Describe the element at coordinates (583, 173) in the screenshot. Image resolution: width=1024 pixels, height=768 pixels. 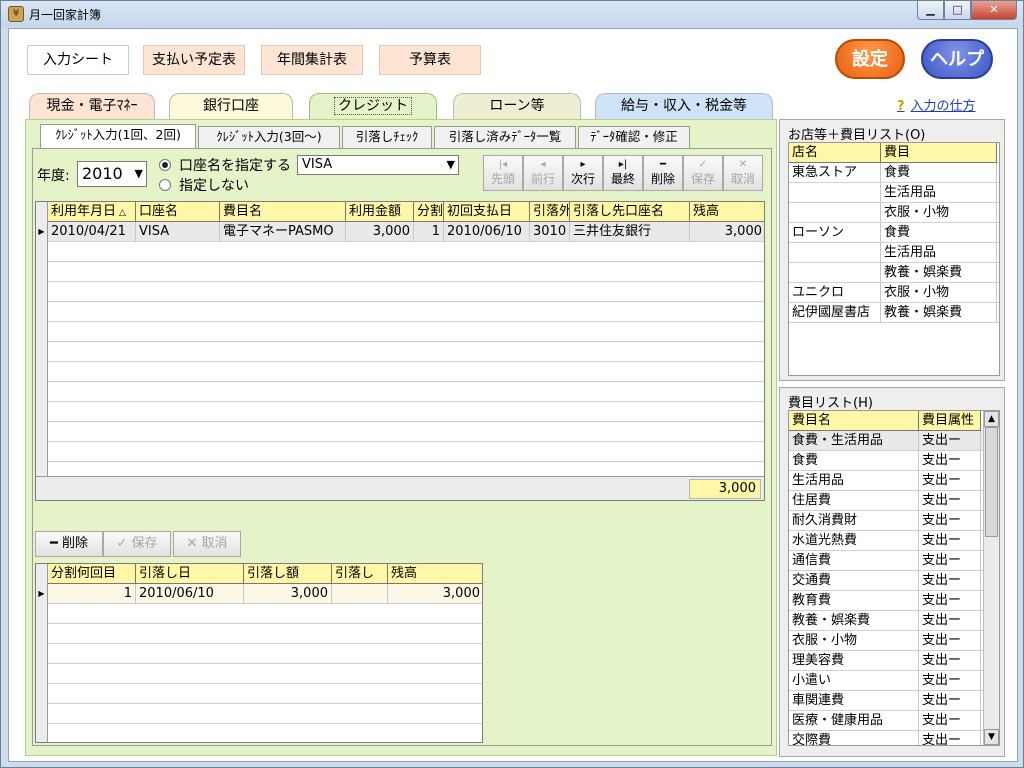
I see `next-record-button: ▸ 次行` at that location.